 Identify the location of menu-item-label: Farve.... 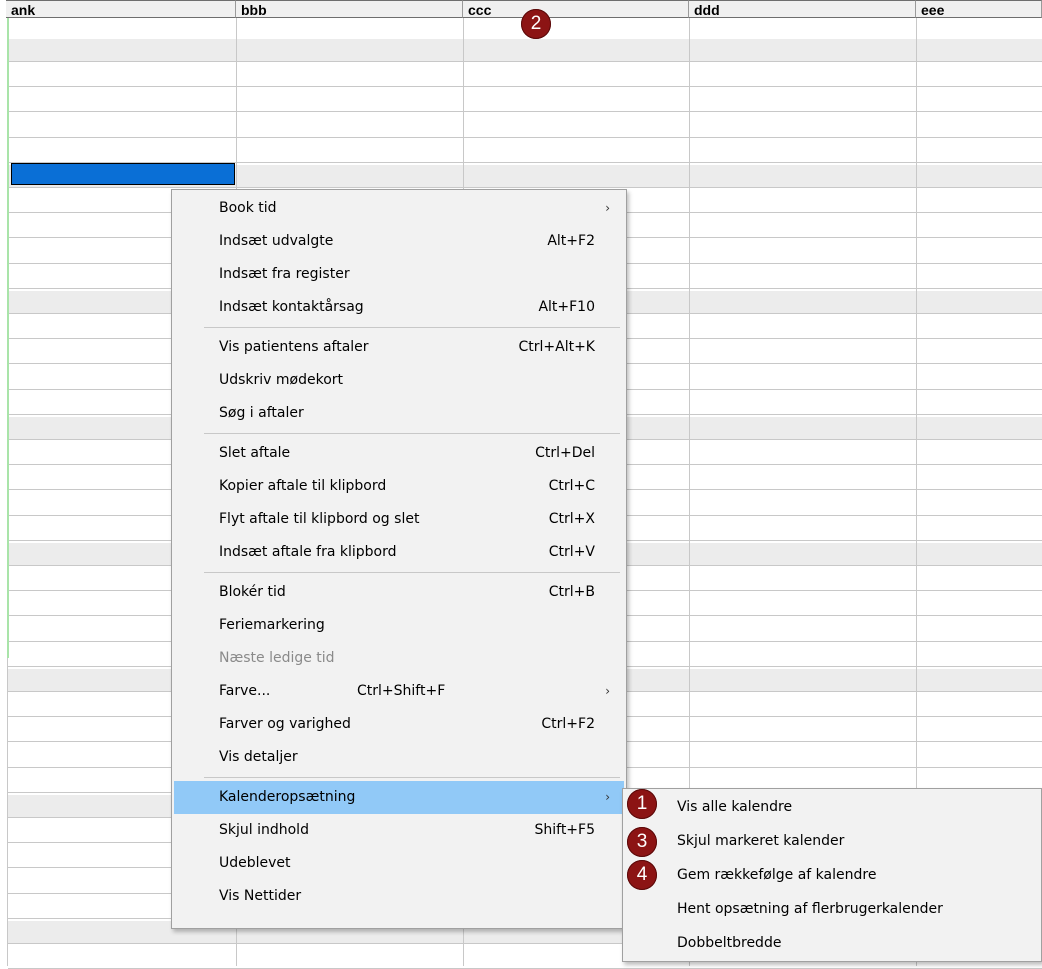
(245, 691).